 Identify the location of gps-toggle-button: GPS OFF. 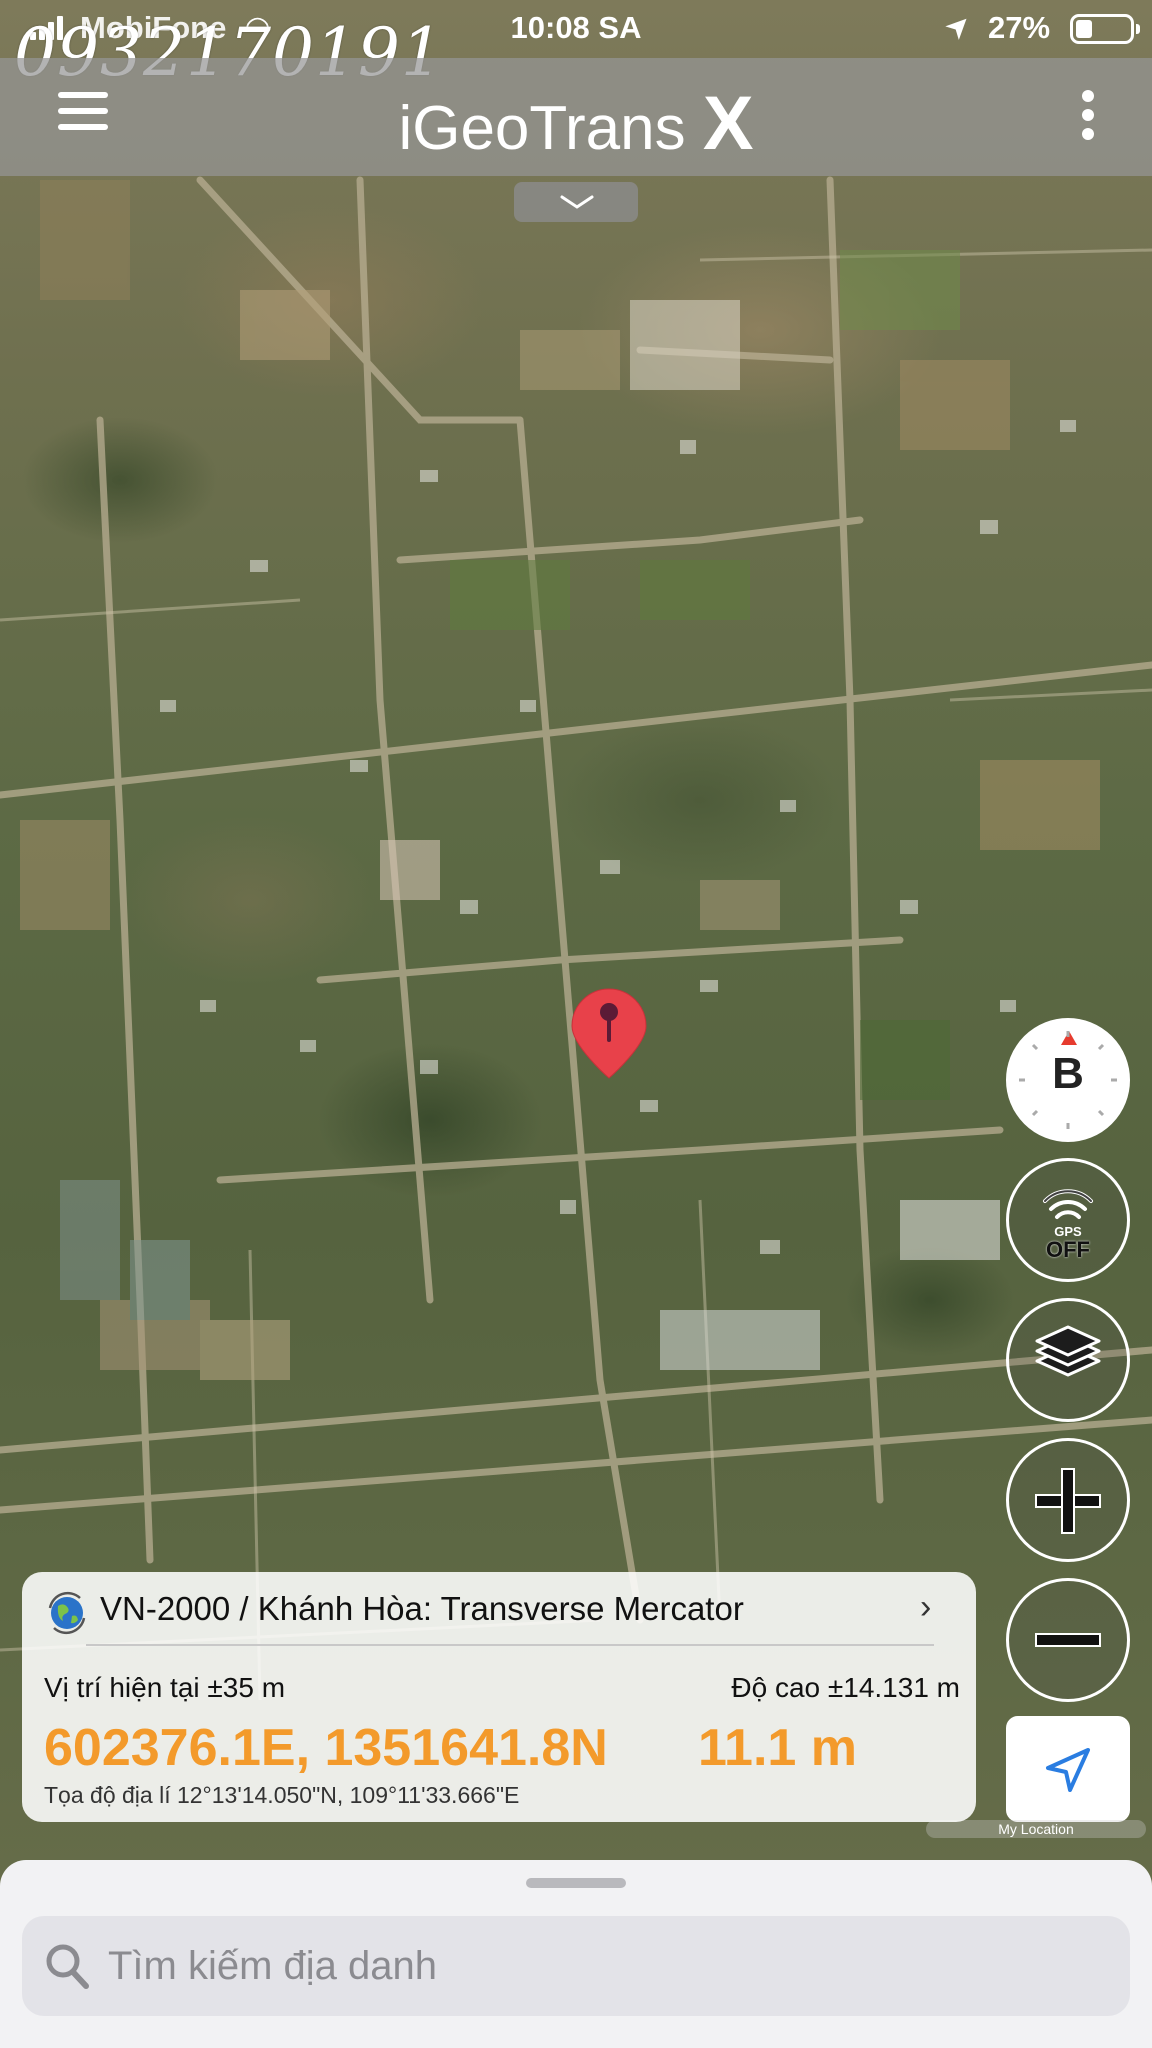
(1068, 1220).